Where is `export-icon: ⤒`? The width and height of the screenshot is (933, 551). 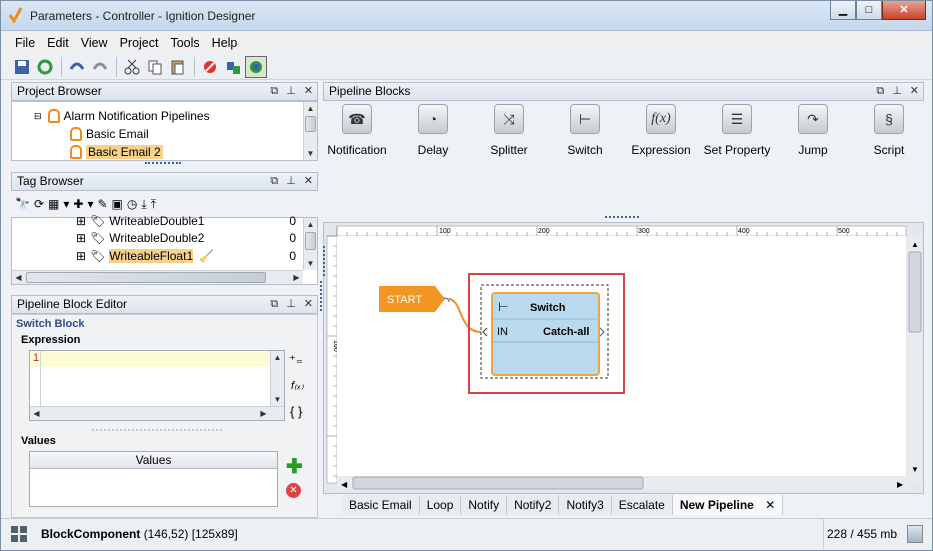 export-icon: ⤒ is located at coordinates (153, 204).